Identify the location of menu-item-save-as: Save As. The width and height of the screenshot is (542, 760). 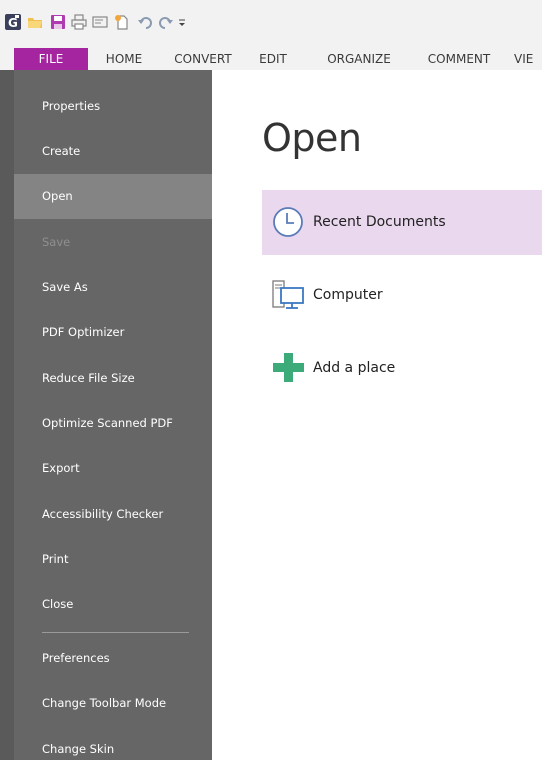
(113, 287).